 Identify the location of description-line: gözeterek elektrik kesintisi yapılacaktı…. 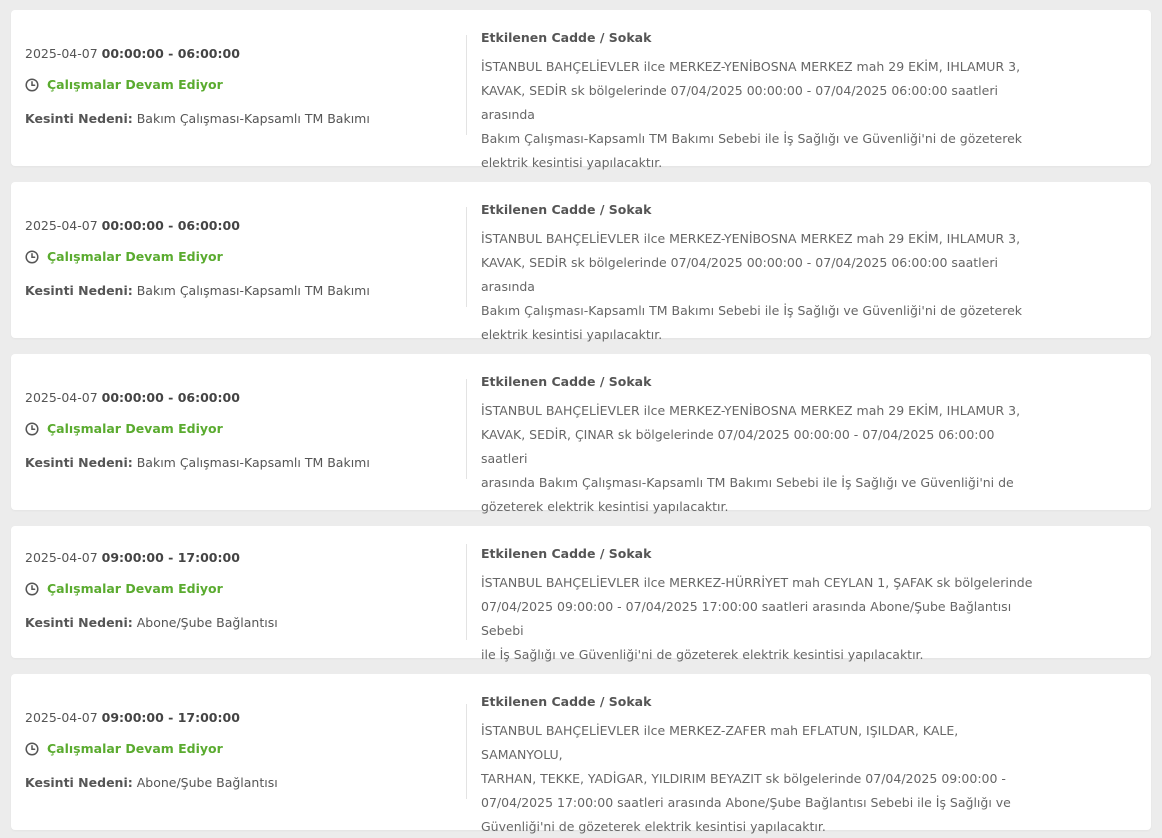
(605, 506).